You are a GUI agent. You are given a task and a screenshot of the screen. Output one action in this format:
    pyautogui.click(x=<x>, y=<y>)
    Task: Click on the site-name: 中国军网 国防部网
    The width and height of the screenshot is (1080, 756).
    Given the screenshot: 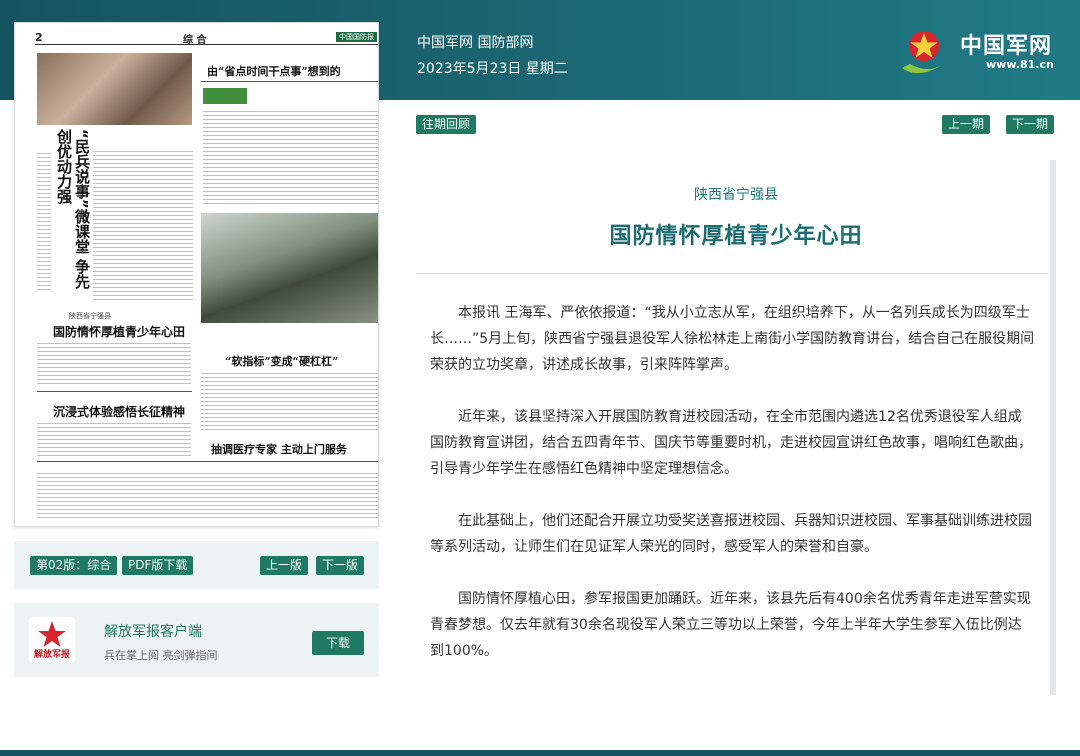 What is the action you would take?
    pyautogui.click(x=492, y=43)
    